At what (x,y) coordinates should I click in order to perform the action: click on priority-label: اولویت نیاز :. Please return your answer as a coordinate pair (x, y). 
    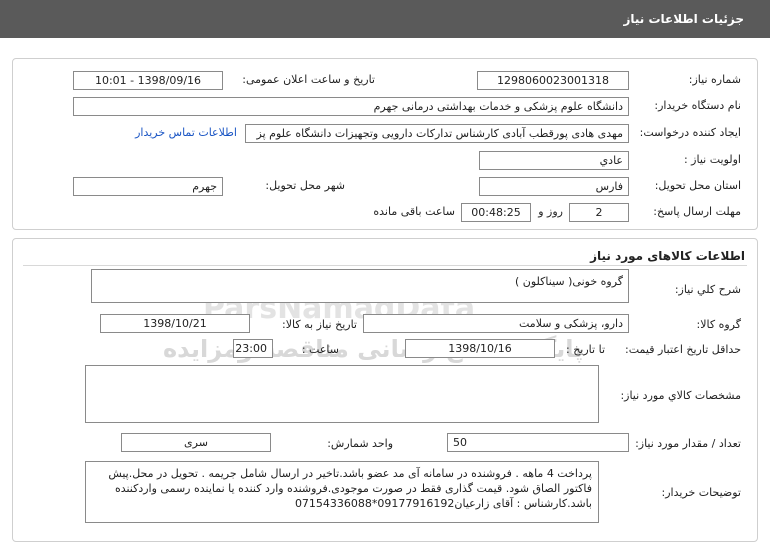
    Looking at the image, I should click on (712, 159).